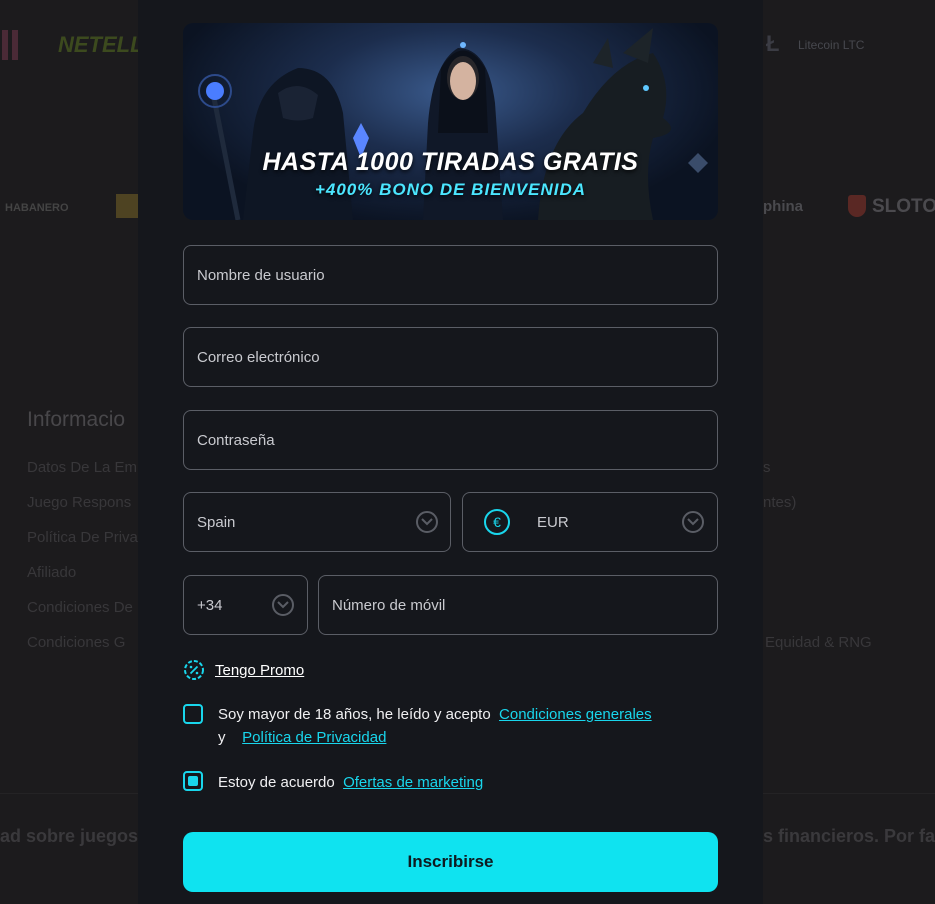 This screenshot has width=935, height=904. What do you see at coordinates (767, 467) in the screenshot?
I see `bg-link-right-1: s` at bounding box center [767, 467].